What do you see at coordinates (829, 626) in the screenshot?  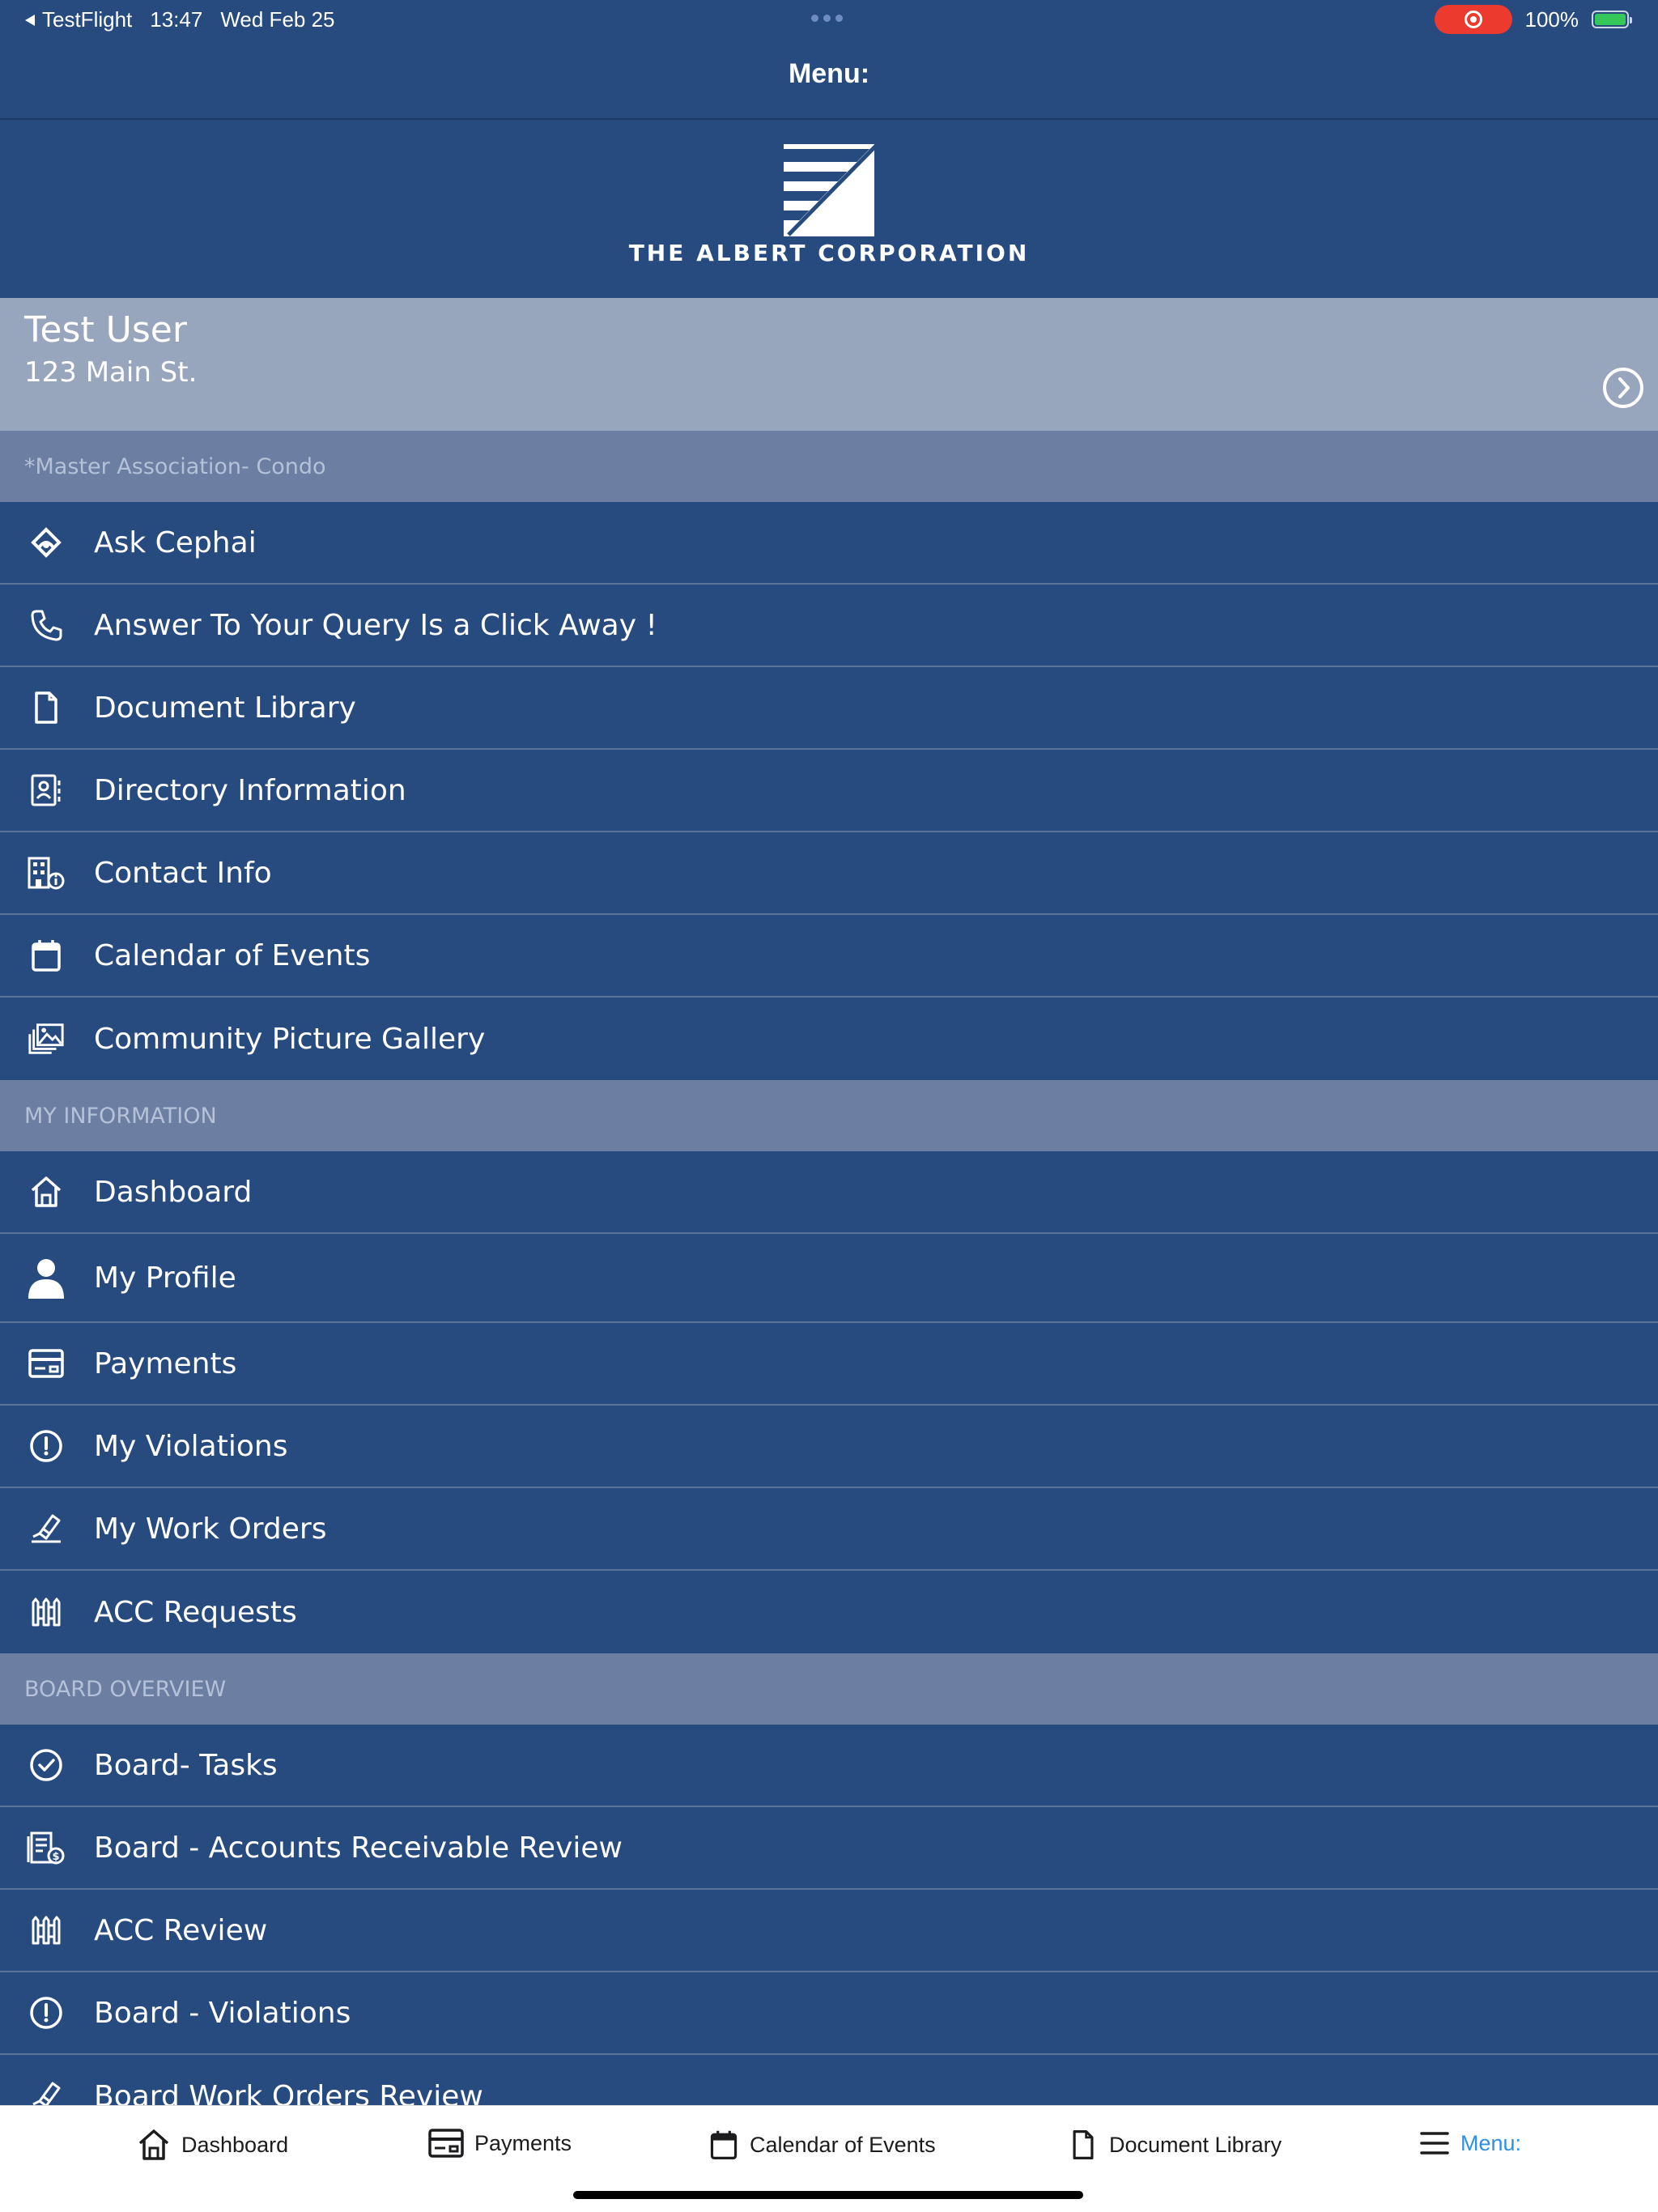 I see `menu-item-answer-query: Answer To Your Query Is a Click Away !` at bounding box center [829, 626].